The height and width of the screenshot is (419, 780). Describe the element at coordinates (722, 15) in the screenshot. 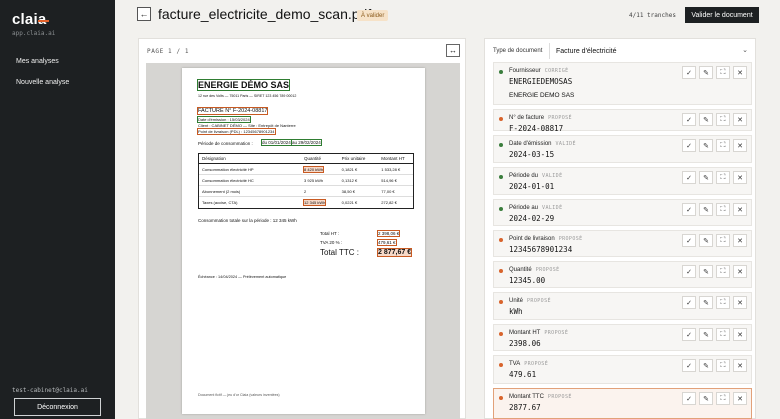

I see `validate-document-button: Valider le document` at that location.